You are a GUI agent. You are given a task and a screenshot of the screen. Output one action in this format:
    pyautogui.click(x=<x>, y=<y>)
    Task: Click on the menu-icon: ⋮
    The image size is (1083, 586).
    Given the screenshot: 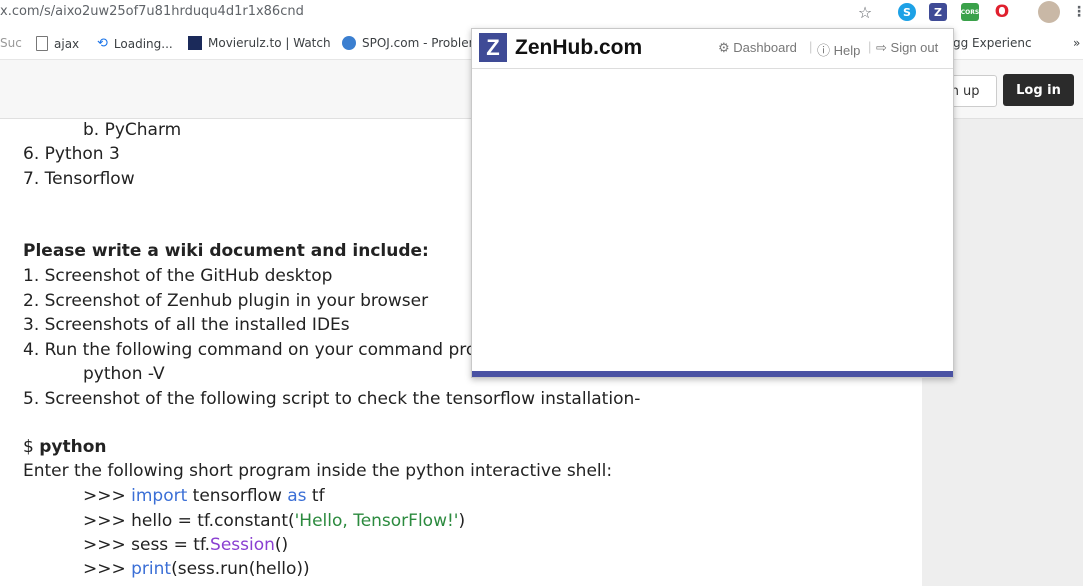 What is the action you would take?
    pyautogui.click(x=1076, y=12)
    